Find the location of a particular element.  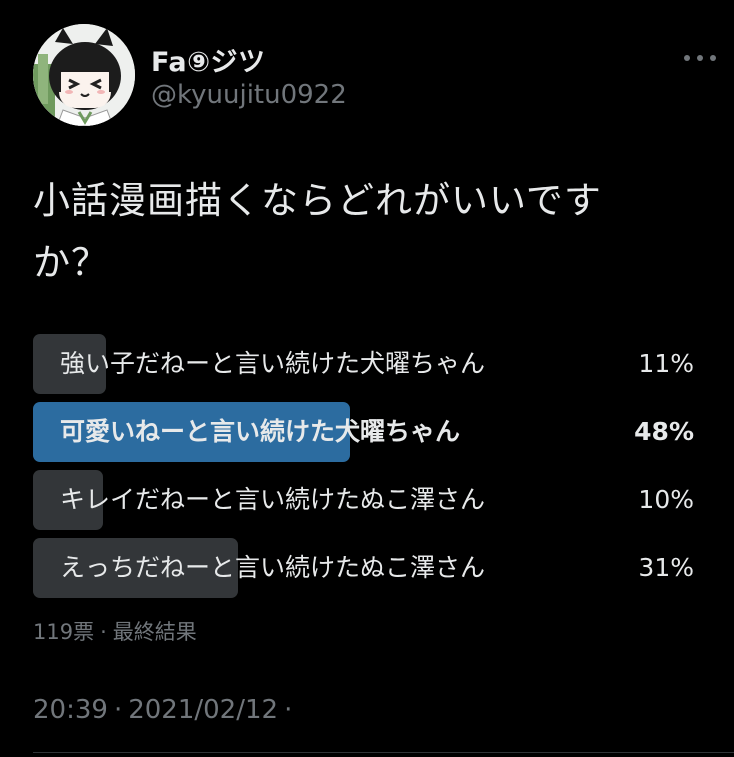

poll-option: キレイだねーと言い続けたぬこ澤さん 10% is located at coordinates (363, 500).